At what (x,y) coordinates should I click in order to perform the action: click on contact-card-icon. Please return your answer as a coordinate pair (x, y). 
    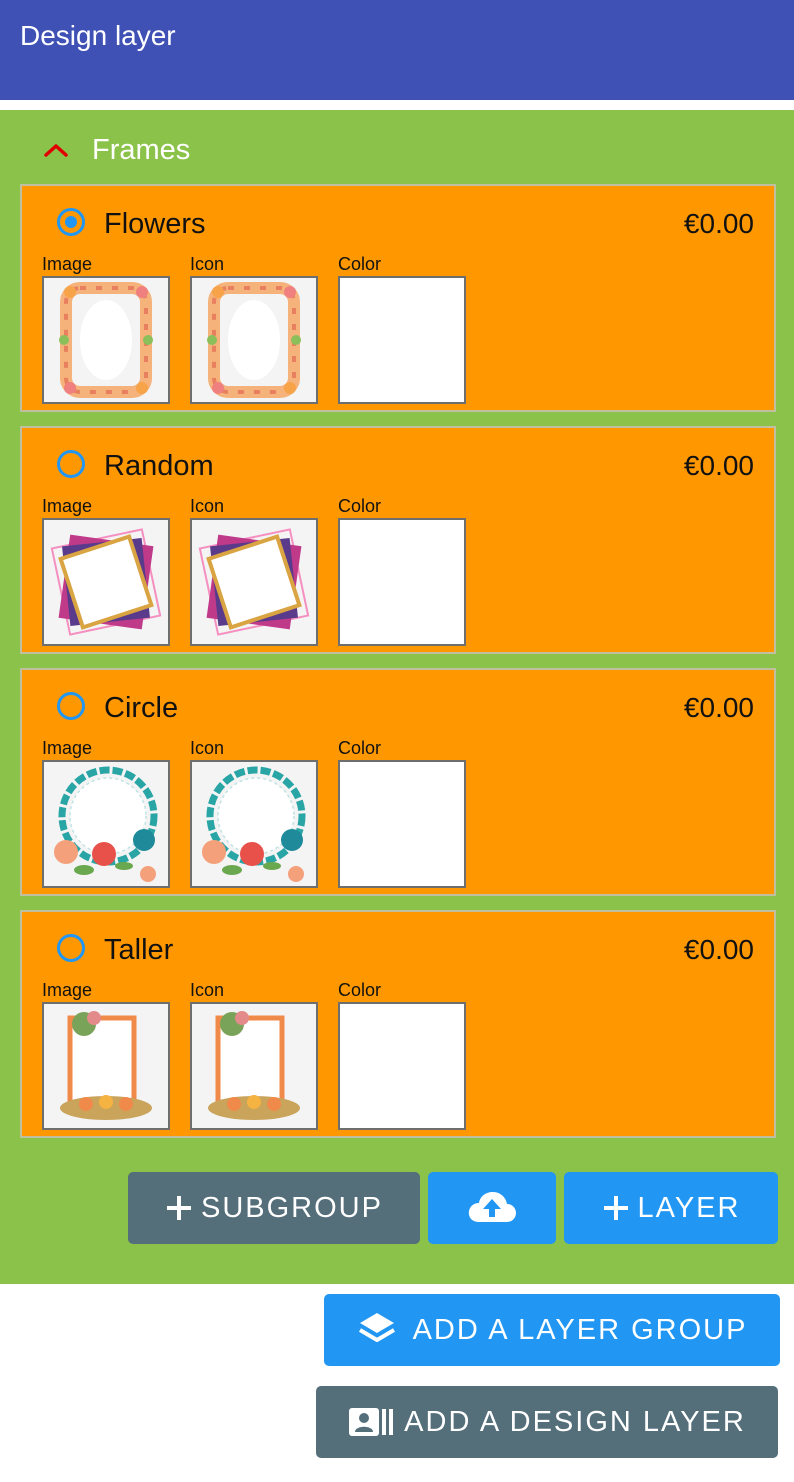
    Looking at the image, I should click on (371, 1422).